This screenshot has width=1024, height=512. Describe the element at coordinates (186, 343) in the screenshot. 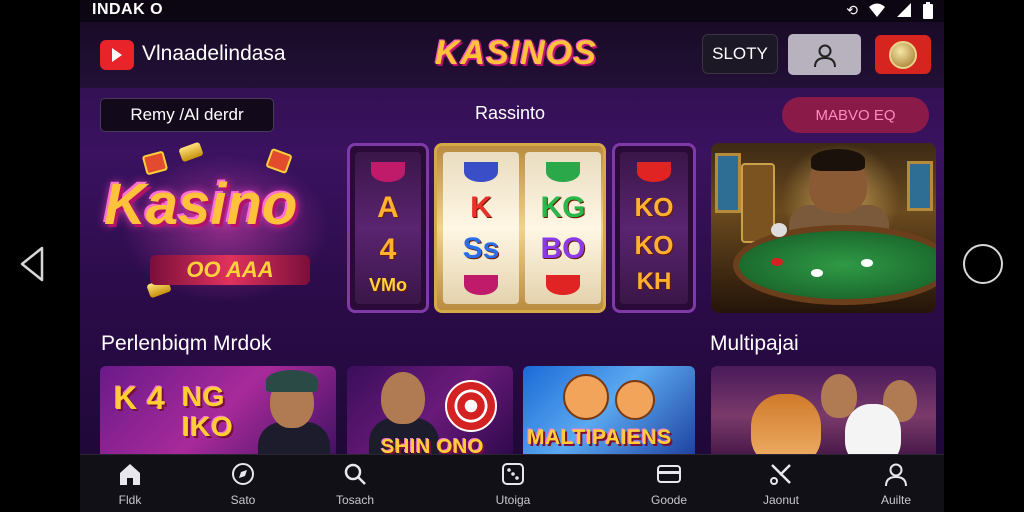

I see `section-title-left: Perlenbiqm Mrdok` at that location.